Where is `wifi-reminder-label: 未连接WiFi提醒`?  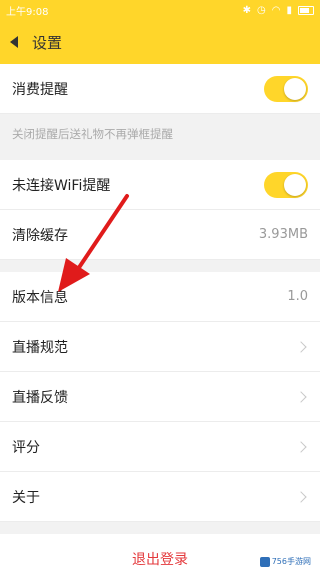
wifi-reminder-label: 未连接WiFi提醒 is located at coordinates (61, 185).